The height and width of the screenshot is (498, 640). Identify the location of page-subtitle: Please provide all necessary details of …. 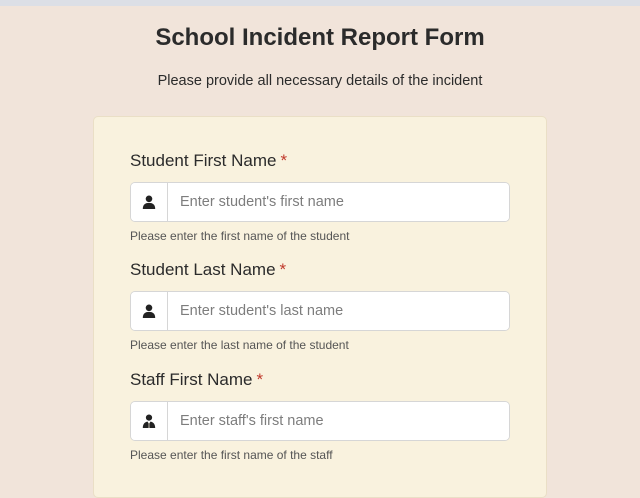
(320, 81).